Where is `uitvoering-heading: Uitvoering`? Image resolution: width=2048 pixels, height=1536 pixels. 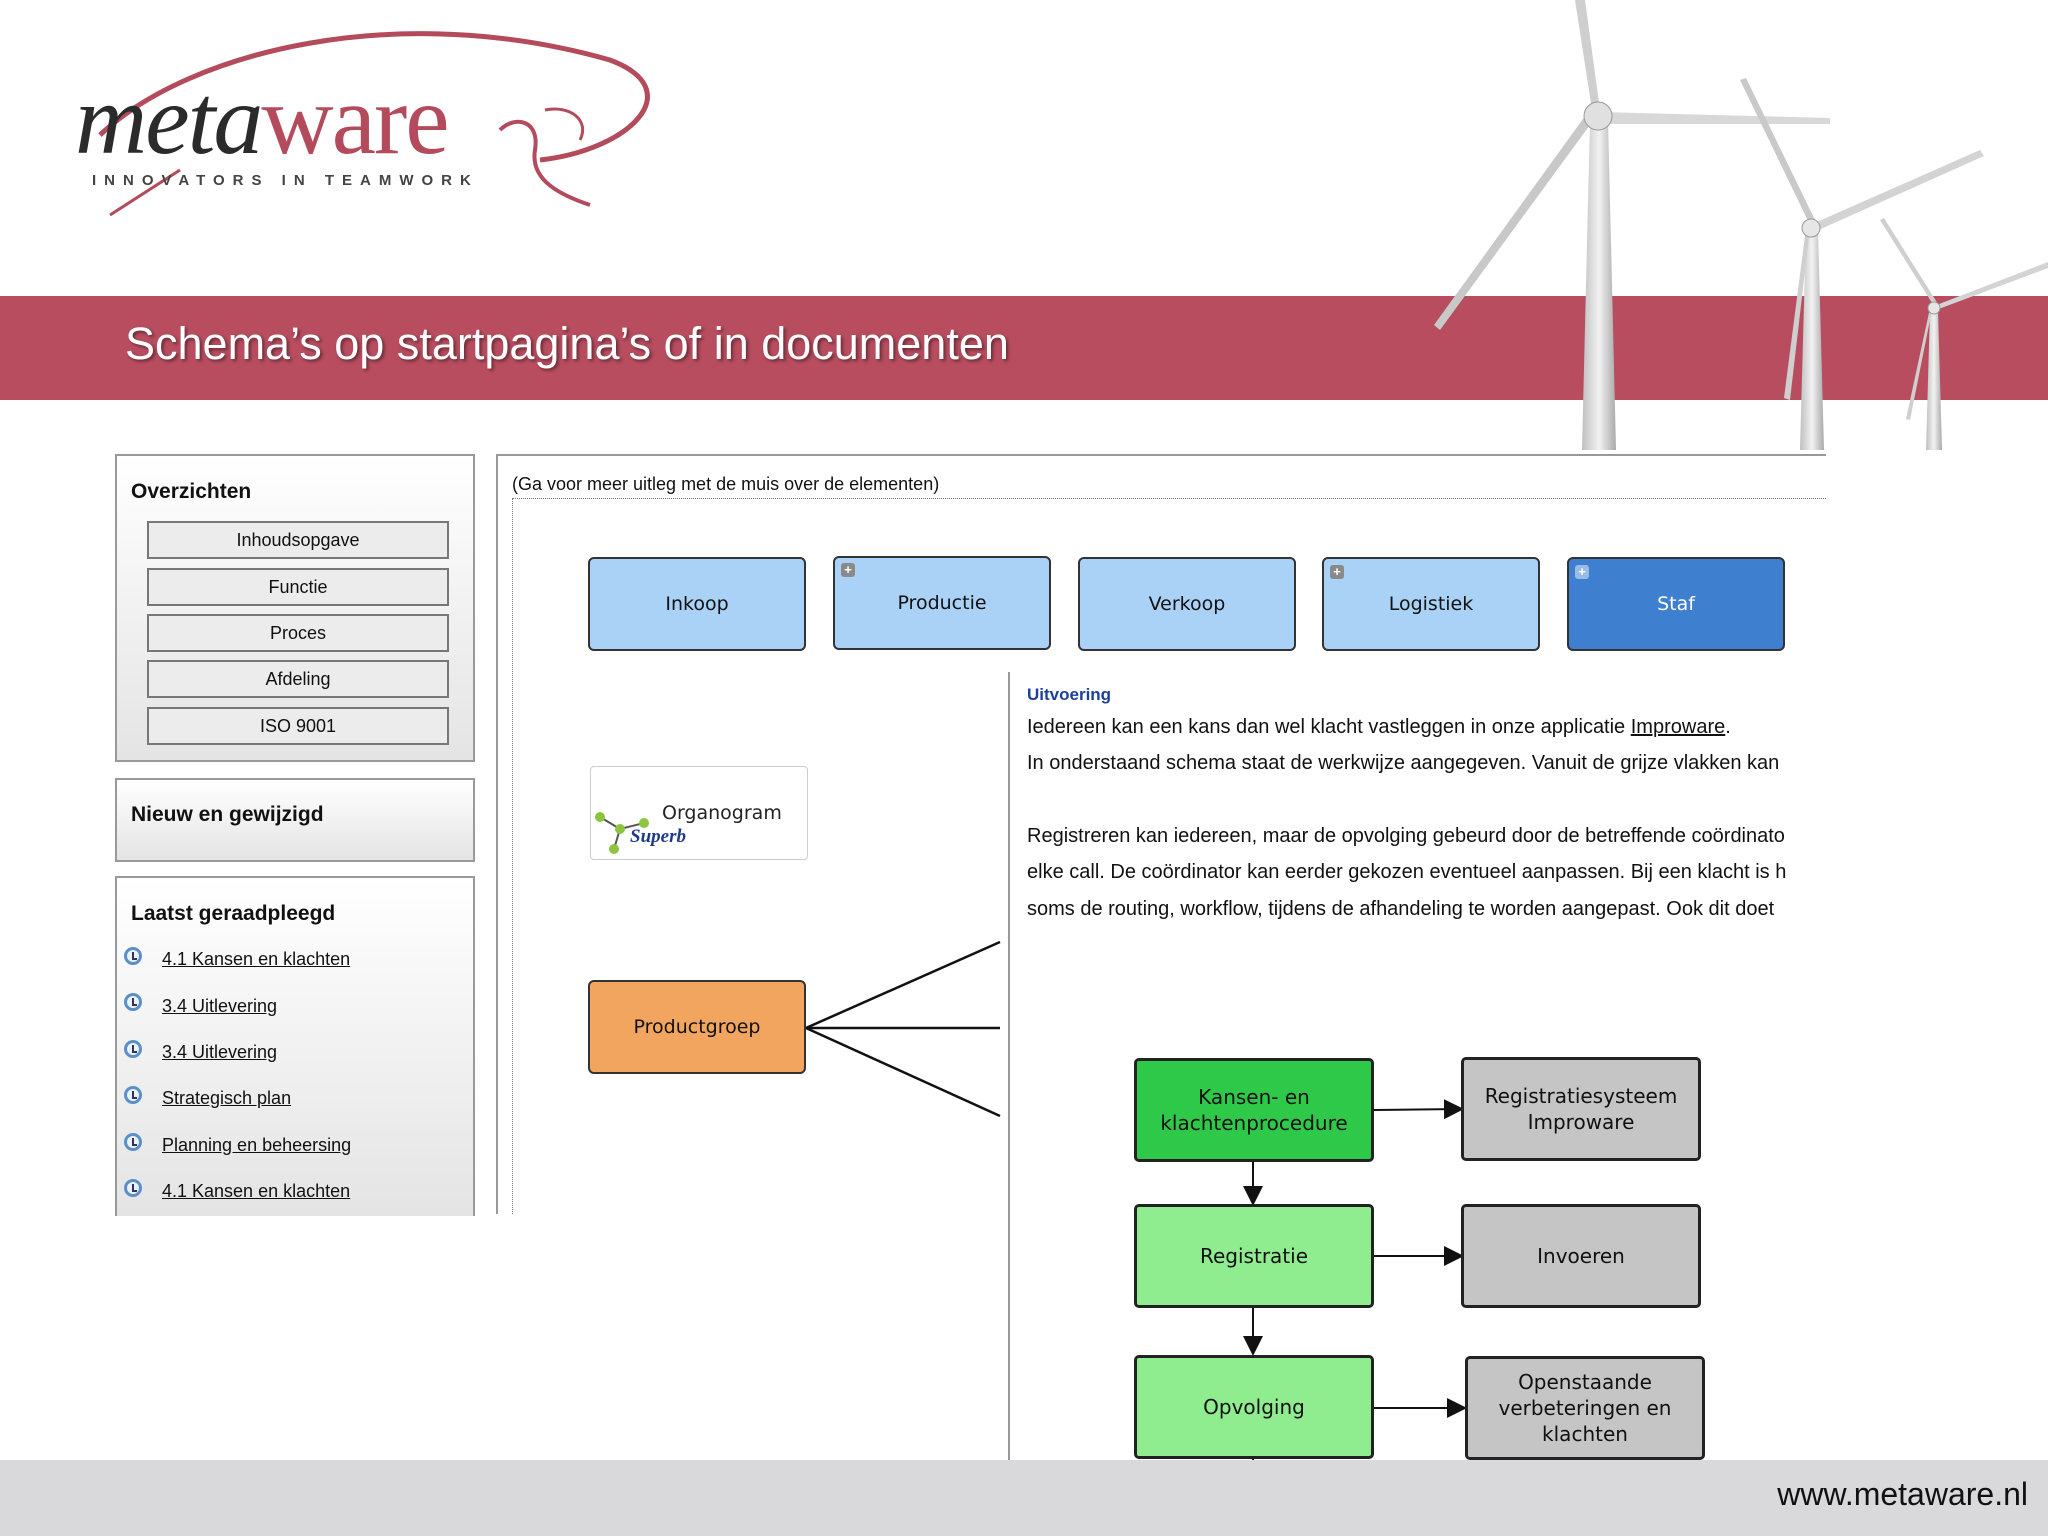 uitvoering-heading: Uitvoering is located at coordinates (1069, 694).